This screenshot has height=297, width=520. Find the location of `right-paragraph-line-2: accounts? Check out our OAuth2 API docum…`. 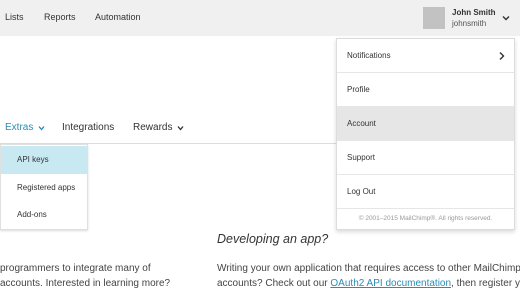

right-paragraph-line-2: accounts? Check out our OAuth2 API docum… is located at coordinates (368, 283).